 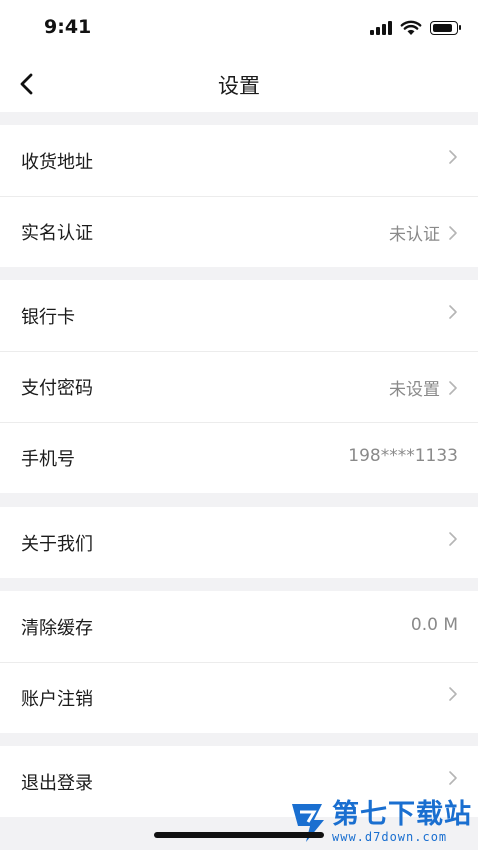 I want to click on home-indicator, so click(x=239, y=835).